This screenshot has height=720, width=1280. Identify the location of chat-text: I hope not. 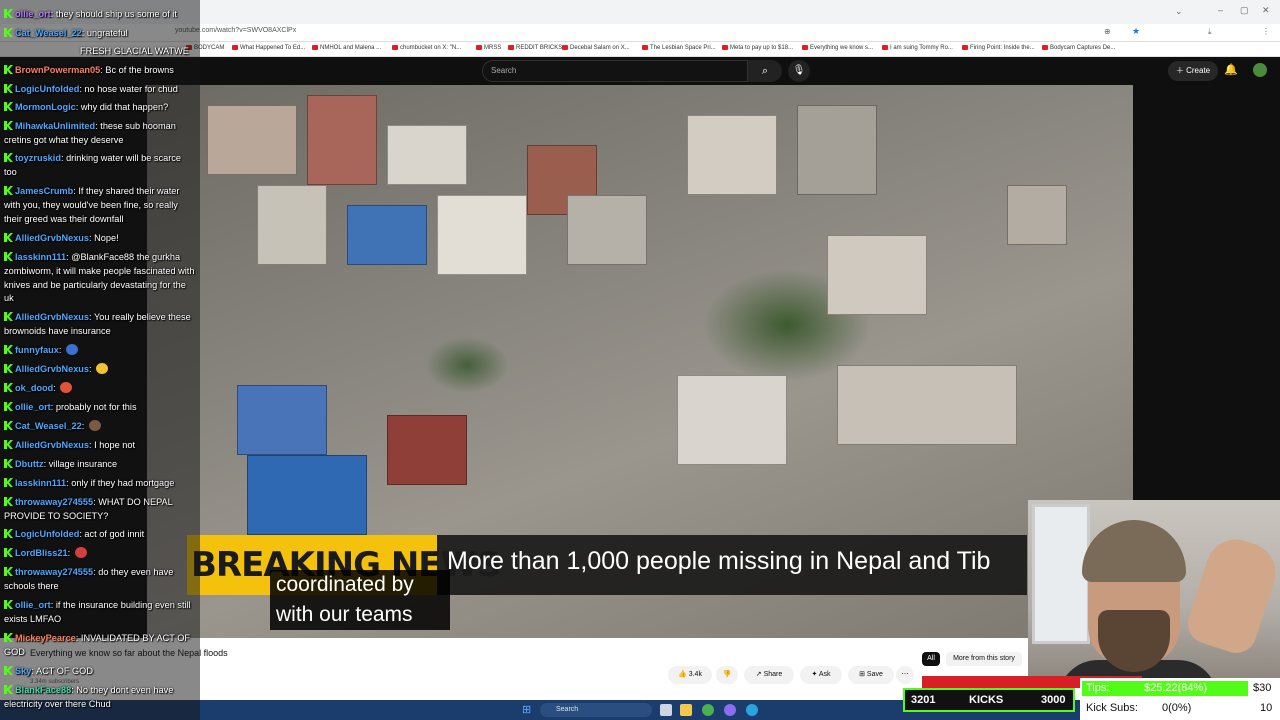
(115, 445).